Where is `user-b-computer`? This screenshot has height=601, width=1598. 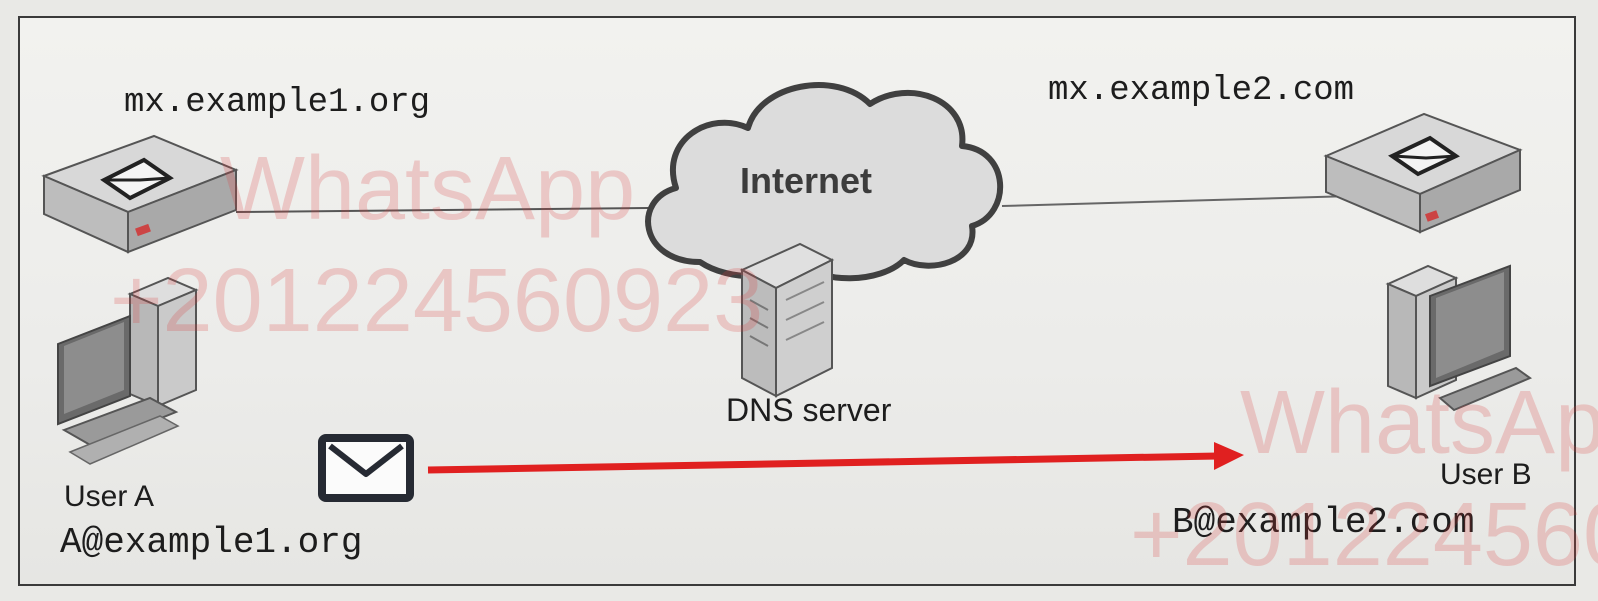 user-b-computer is located at coordinates (1459, 338).